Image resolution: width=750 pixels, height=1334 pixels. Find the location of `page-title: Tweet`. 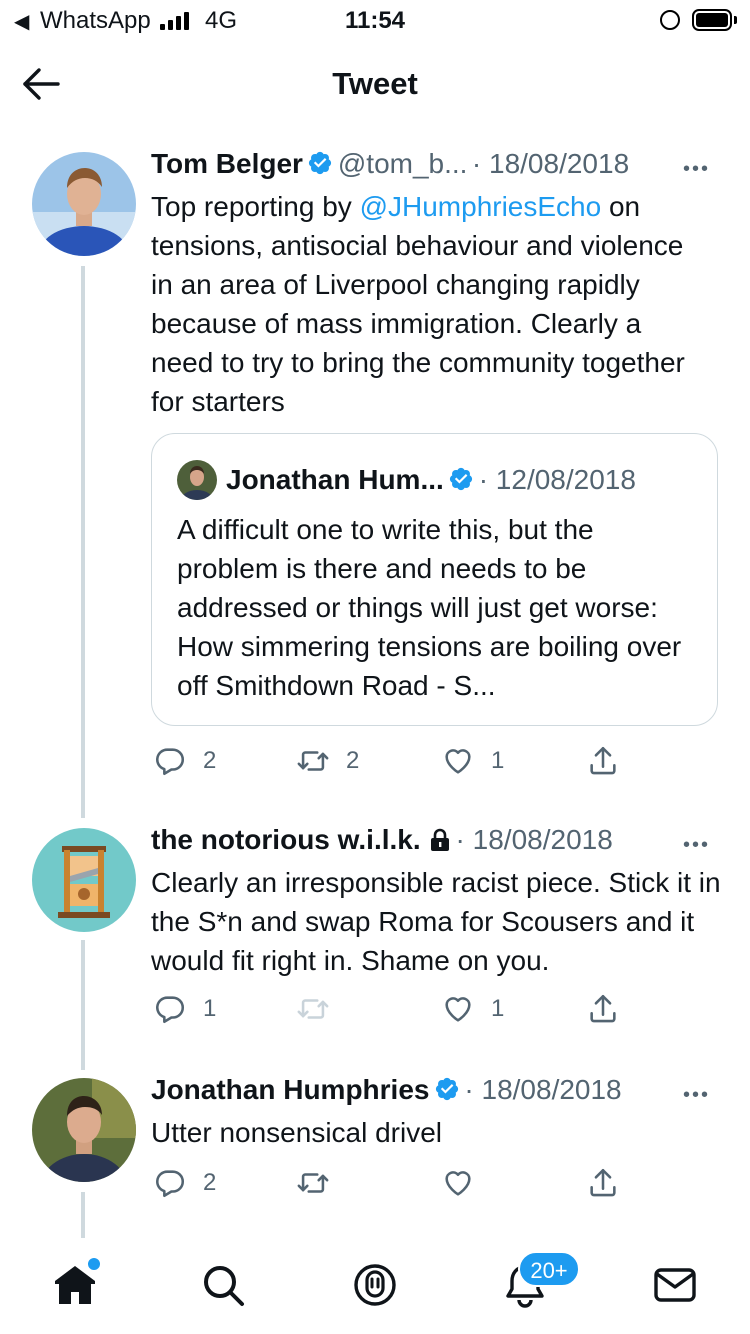

page-title: Tweet is located at coordinates (375, 83).